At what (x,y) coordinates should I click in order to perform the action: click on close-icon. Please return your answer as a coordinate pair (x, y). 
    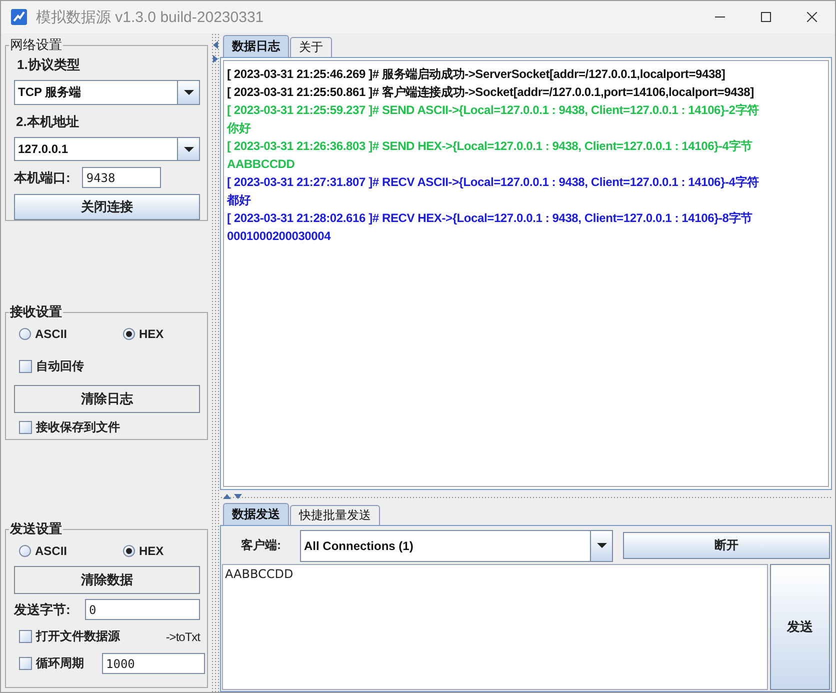
    Looking at the image, I should click on (812, 17).